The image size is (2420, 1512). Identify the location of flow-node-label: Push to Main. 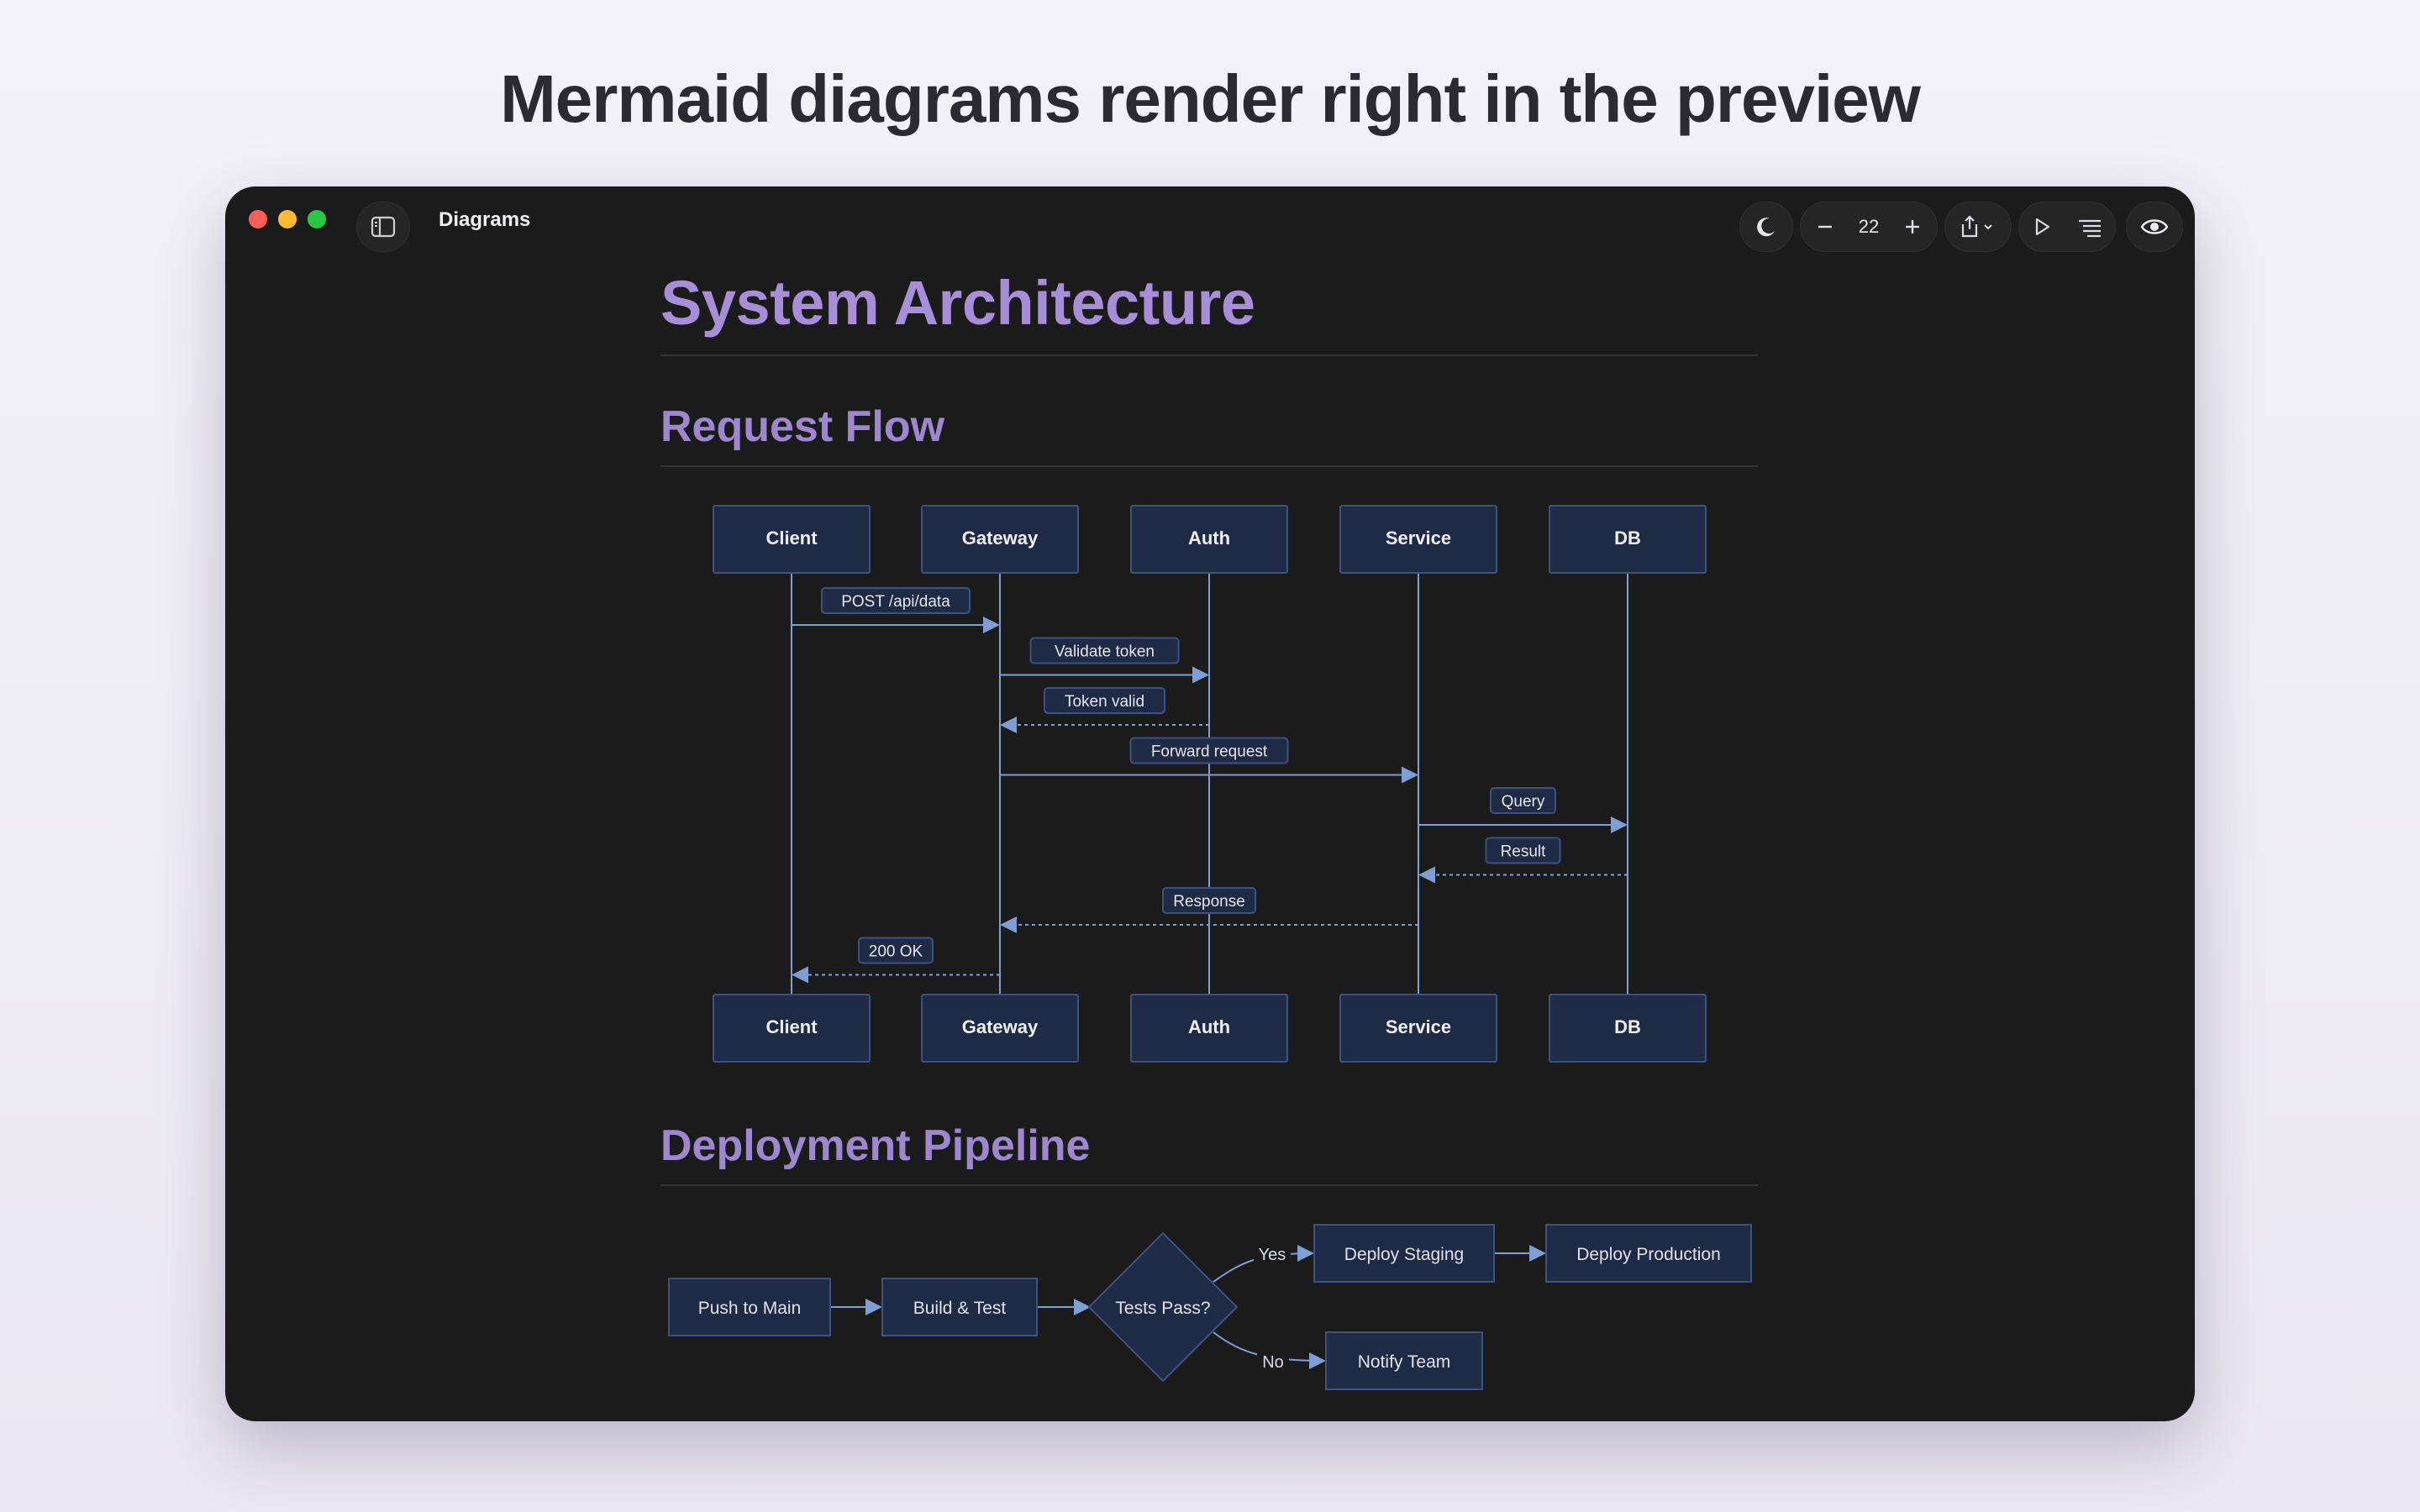
(750, 1308).